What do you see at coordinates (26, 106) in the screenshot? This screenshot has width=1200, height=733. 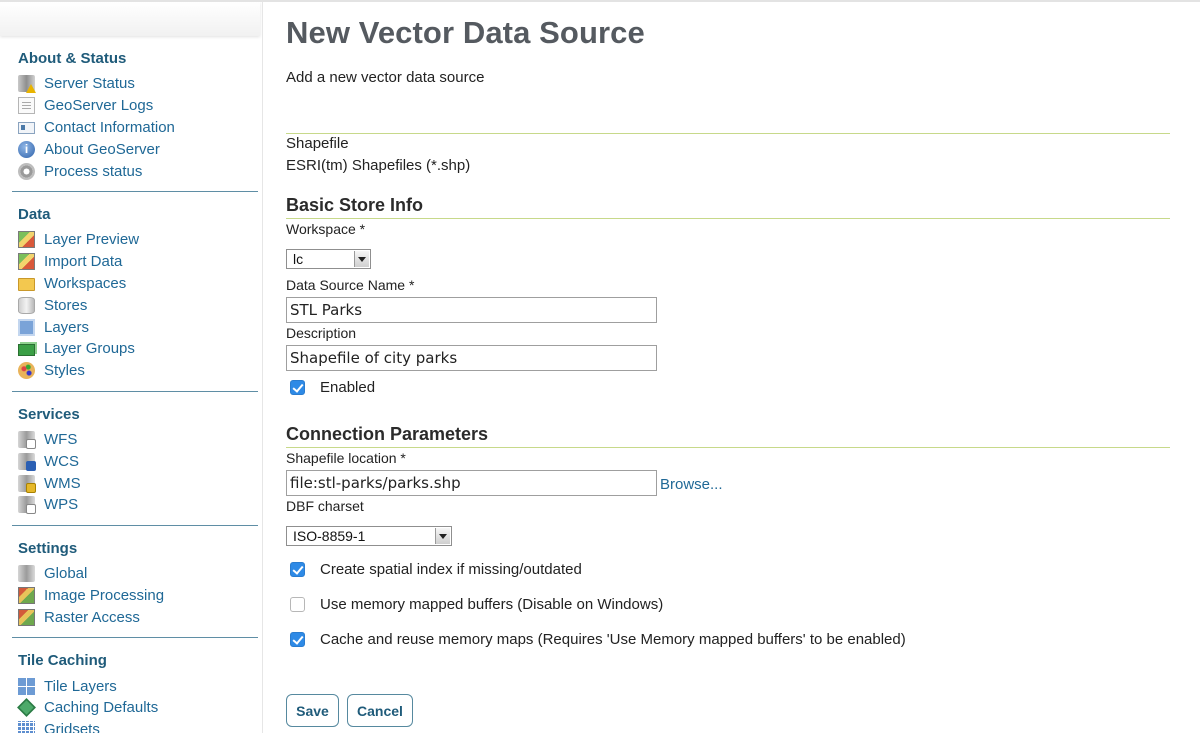 I see `logs-icon` at bounding box center [26, 106].